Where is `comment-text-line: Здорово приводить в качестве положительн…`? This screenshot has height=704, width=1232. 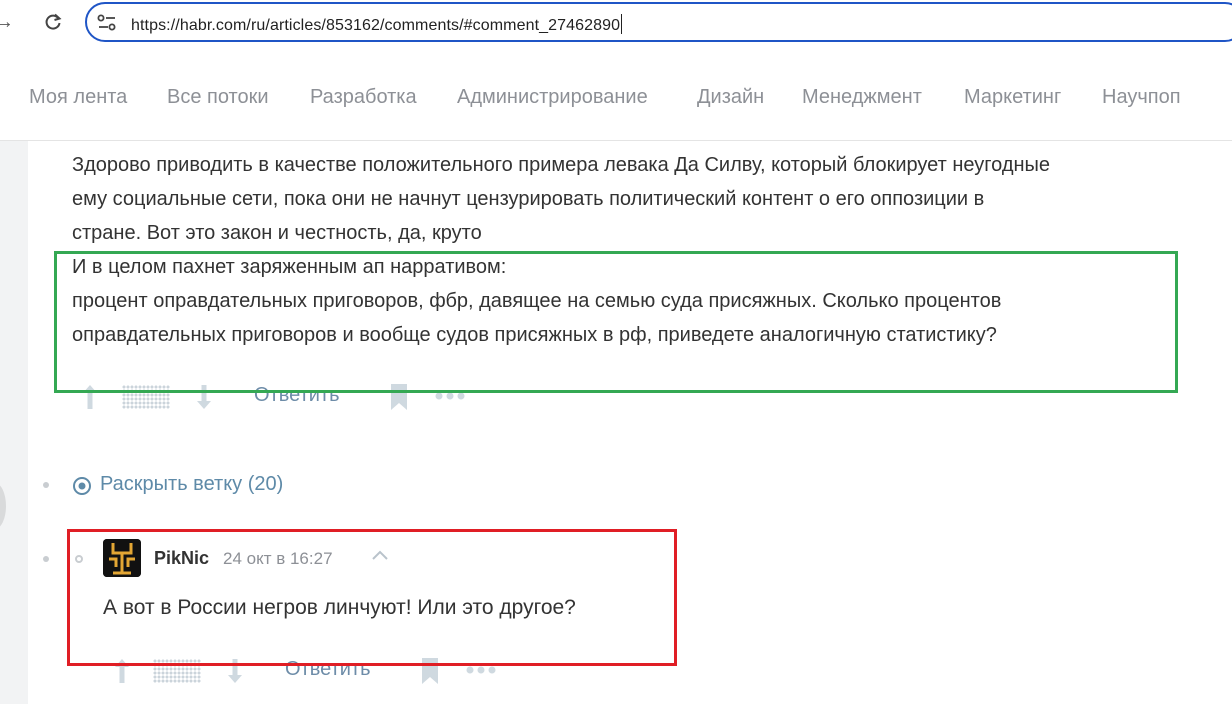
comment-text-line: Здорово приводить в качестве положительн… is located at coordinates (561, 165).